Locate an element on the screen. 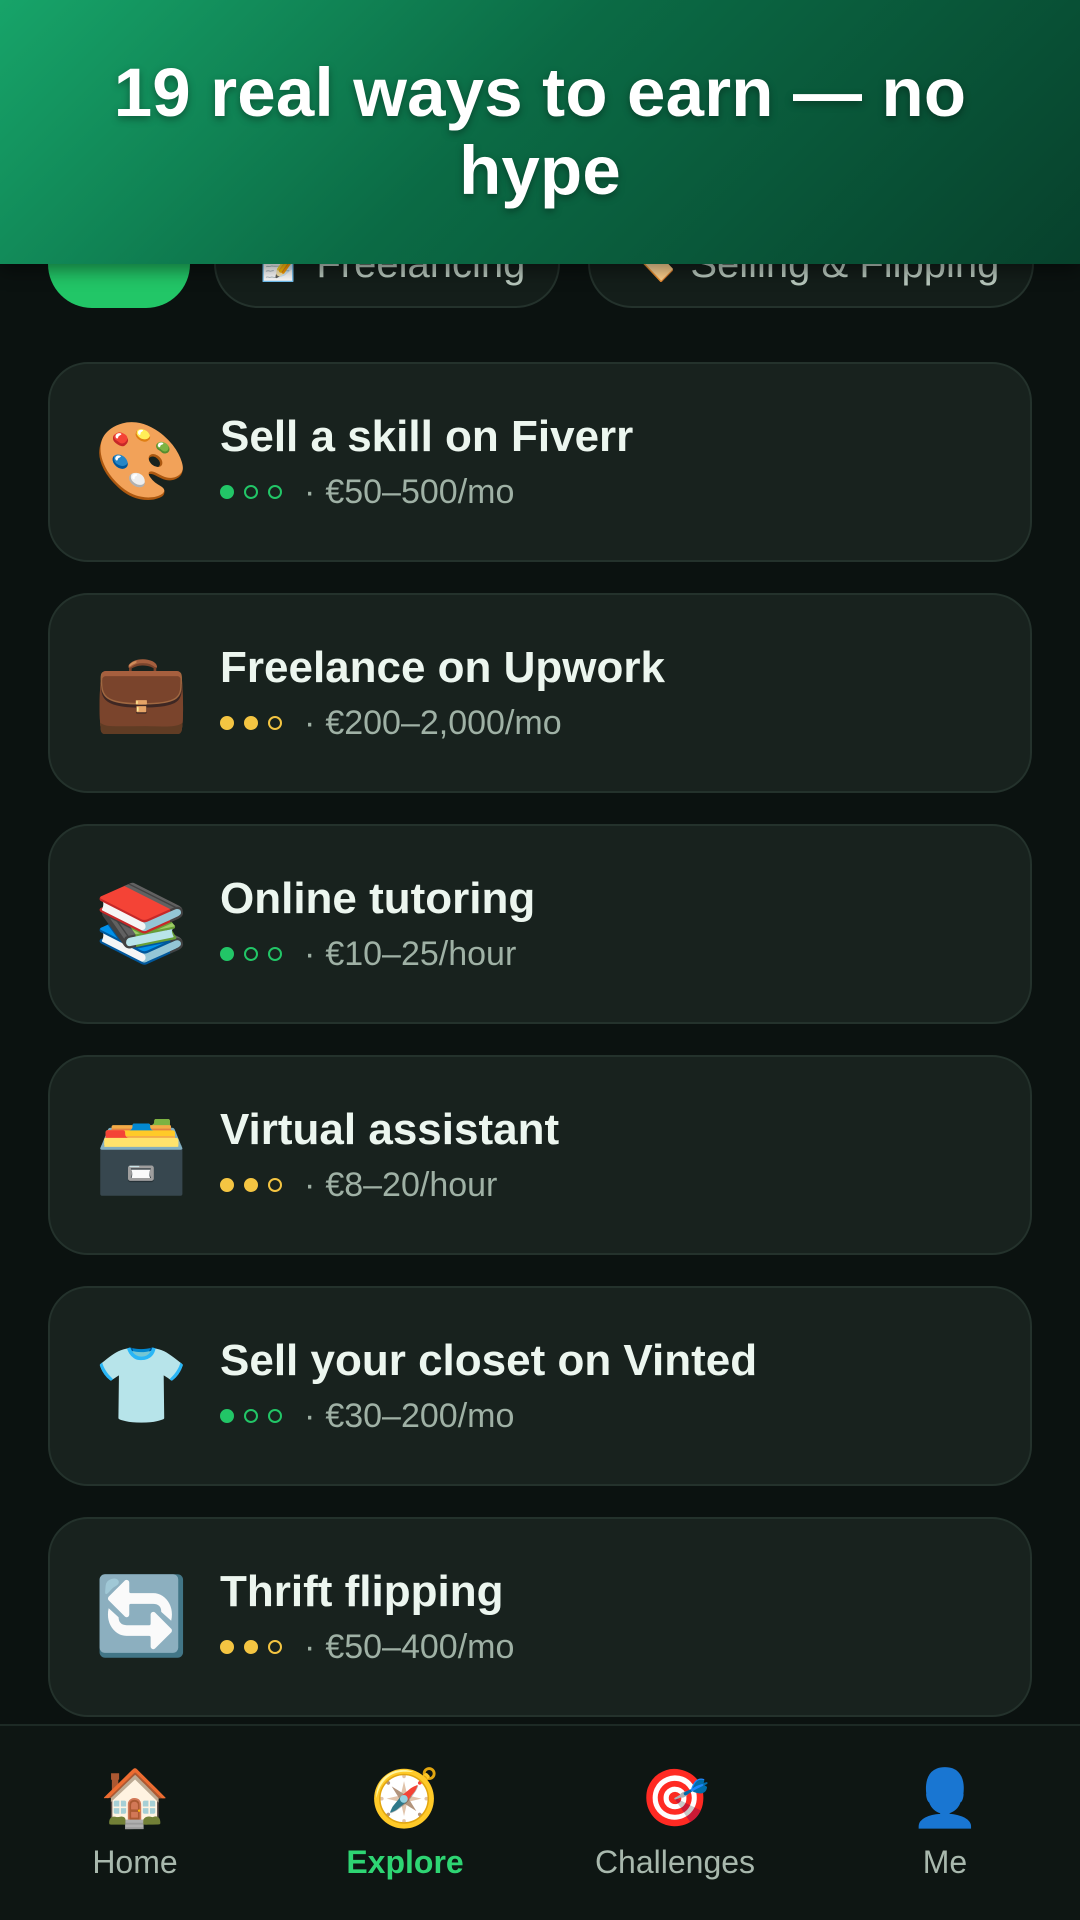 The width and height of the screenshot is (1080, 1920). earnings-range: €8–20/hour is located at coordinates (411, 1185).